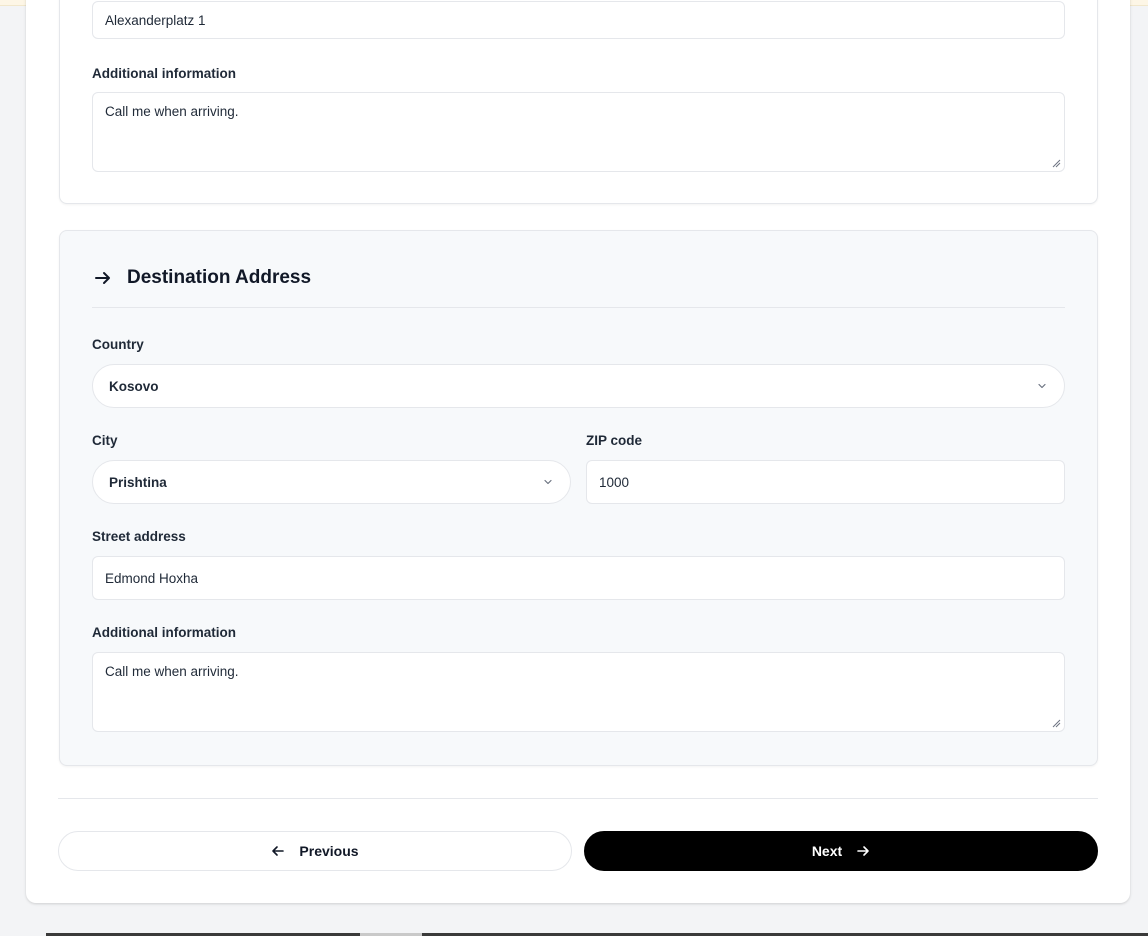 This screenshot has height=936, width=1148. Describe the element at coordinates (278, 851) in the screenshot. I see `arrow-left-icon` at that location.